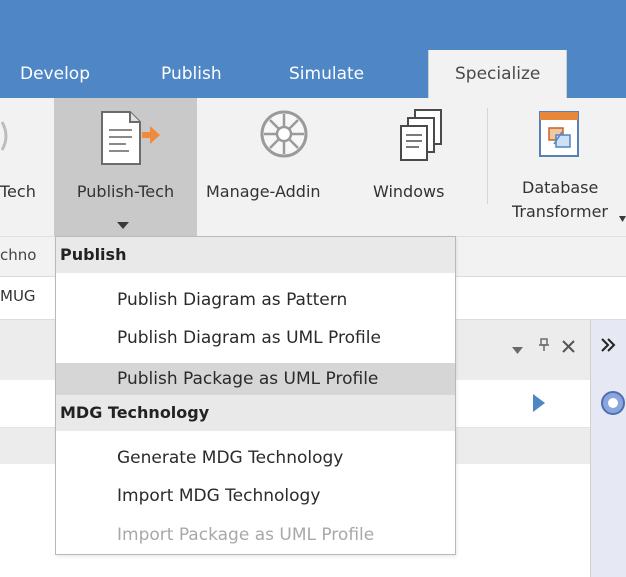 Image resolution: width=626 pixels, height=577 pixels. What do you see at coordinates (559, 136) in the screenshot?
I see `database-transform-icon` at bounding box center [559, 136].